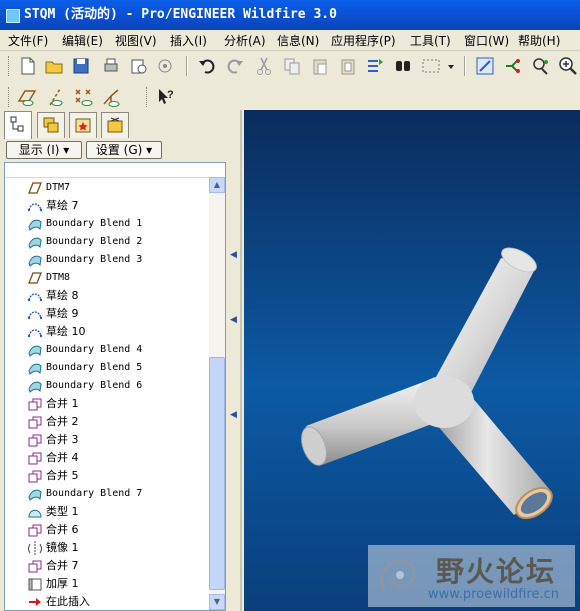 The image size is (580, 611). What do you see at coordinates (207, 66) in the screenshot?
I see `undo-icon` at bounding box center [207, 66].